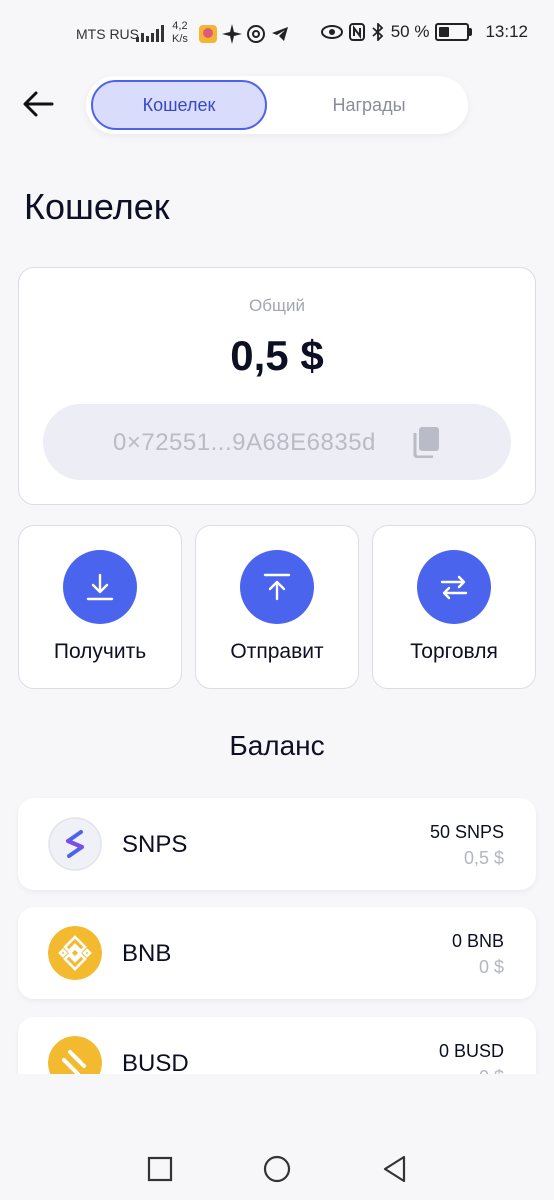  What do you see at coordinates (107, 34) in the screenshot?
I see `carrier-label: MTS RUS` at bounding box center [107, 34].